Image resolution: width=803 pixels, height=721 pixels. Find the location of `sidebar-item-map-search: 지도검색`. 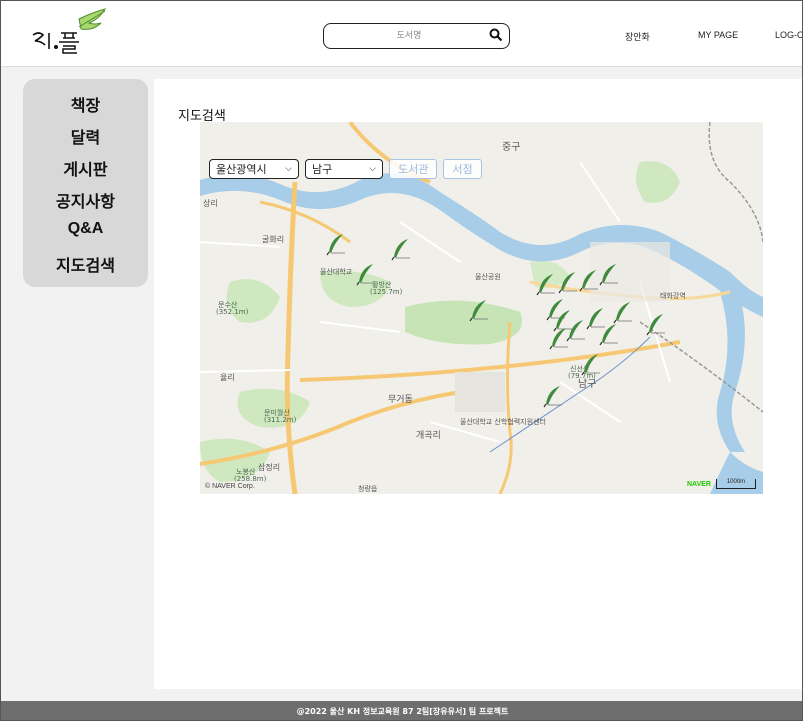

sidebar-item-map-search: 지도검색 is located at coordinates (85, 264).